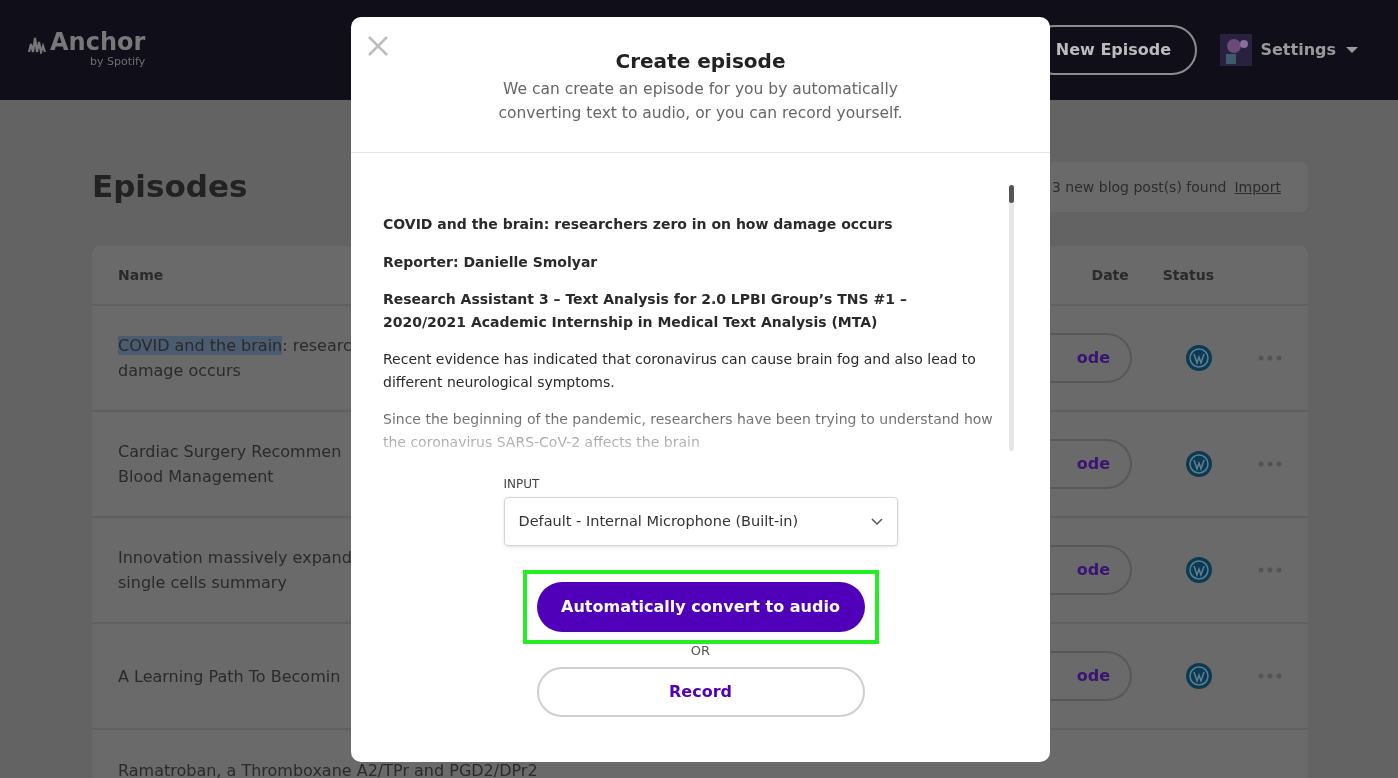 This screenshot has width=1398, height=778. Describe the element at coordinates (1352, 50) in the screenshot. I see `caret-icon` at that location.